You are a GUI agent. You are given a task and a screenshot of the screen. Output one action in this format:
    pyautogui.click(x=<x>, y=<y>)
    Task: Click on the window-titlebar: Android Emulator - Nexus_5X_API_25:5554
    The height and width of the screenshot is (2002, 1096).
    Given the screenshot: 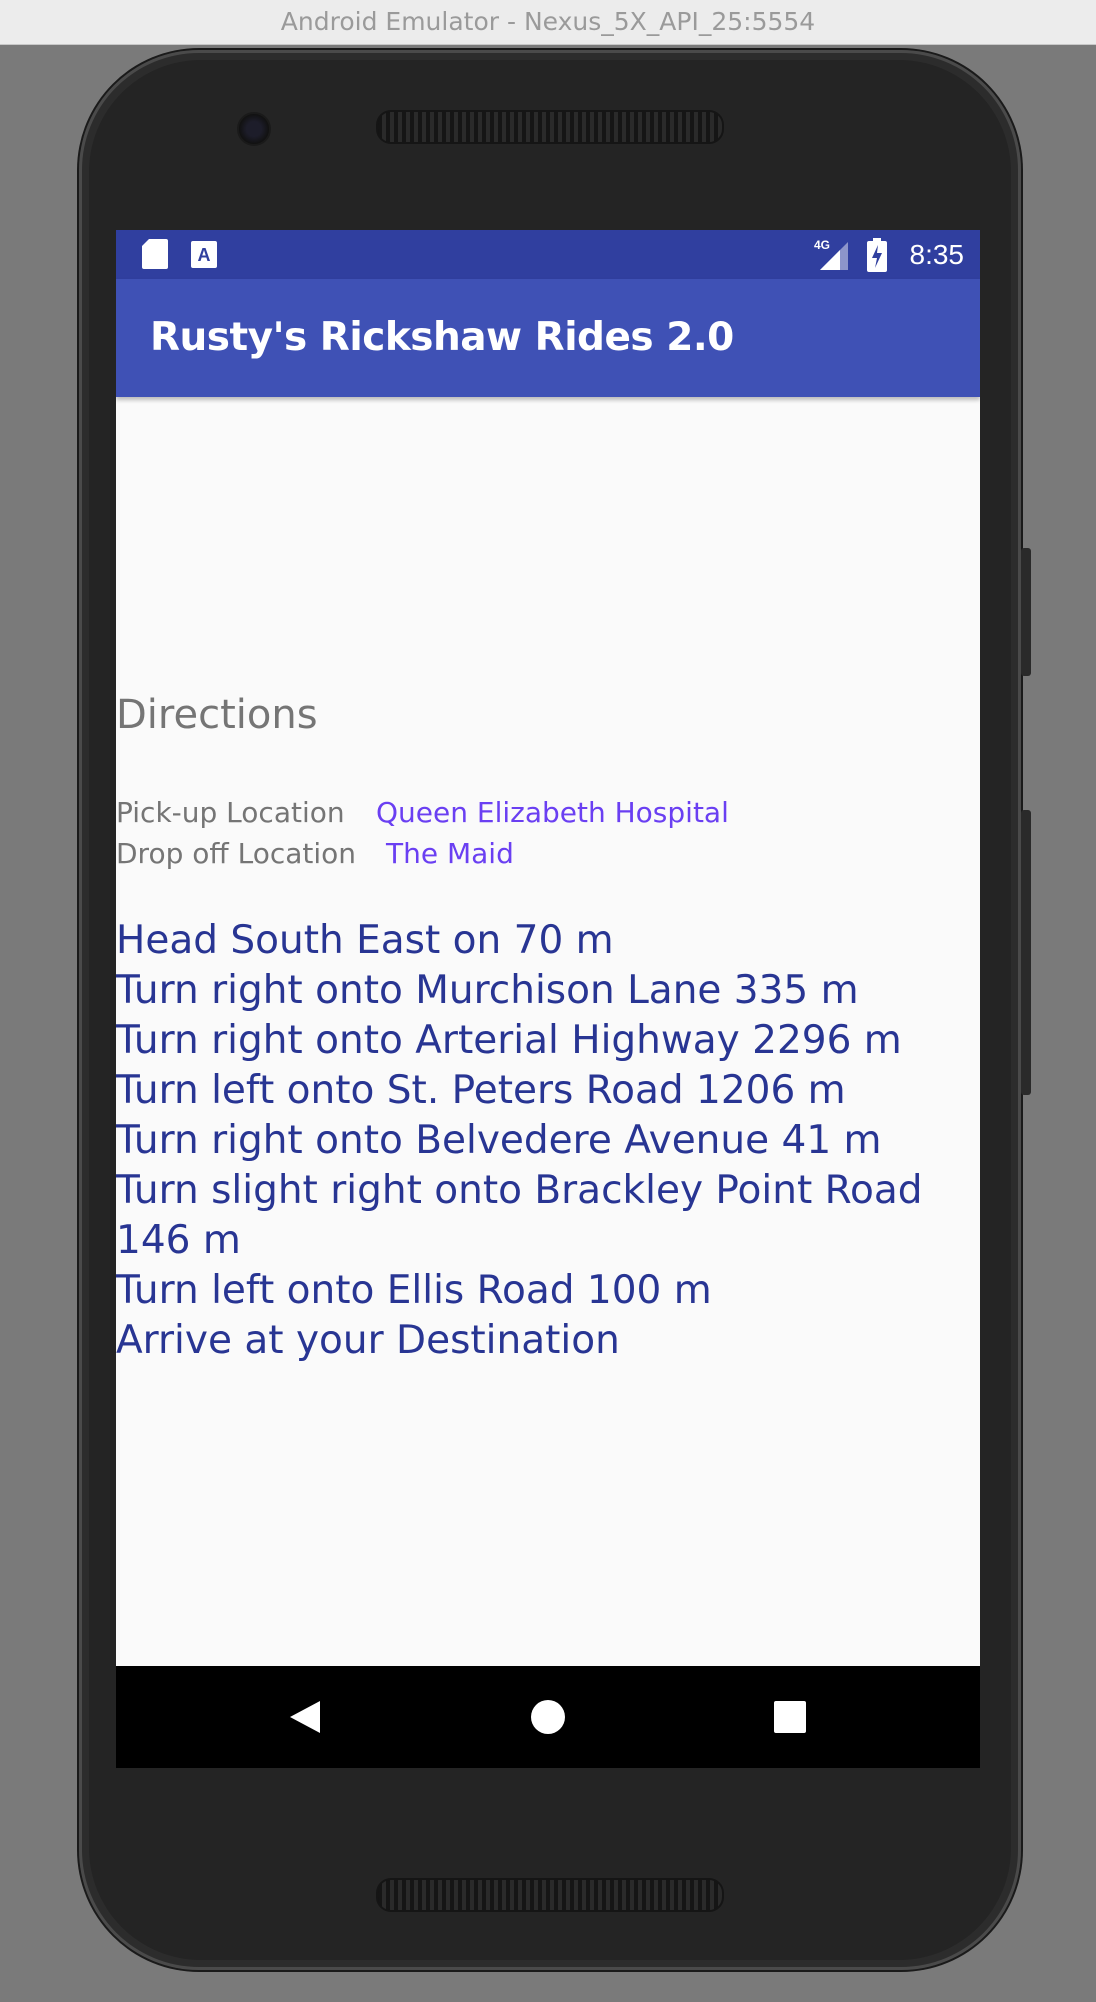 What is the action you would take?
    pyautogui.click(x=548, y=22)
    